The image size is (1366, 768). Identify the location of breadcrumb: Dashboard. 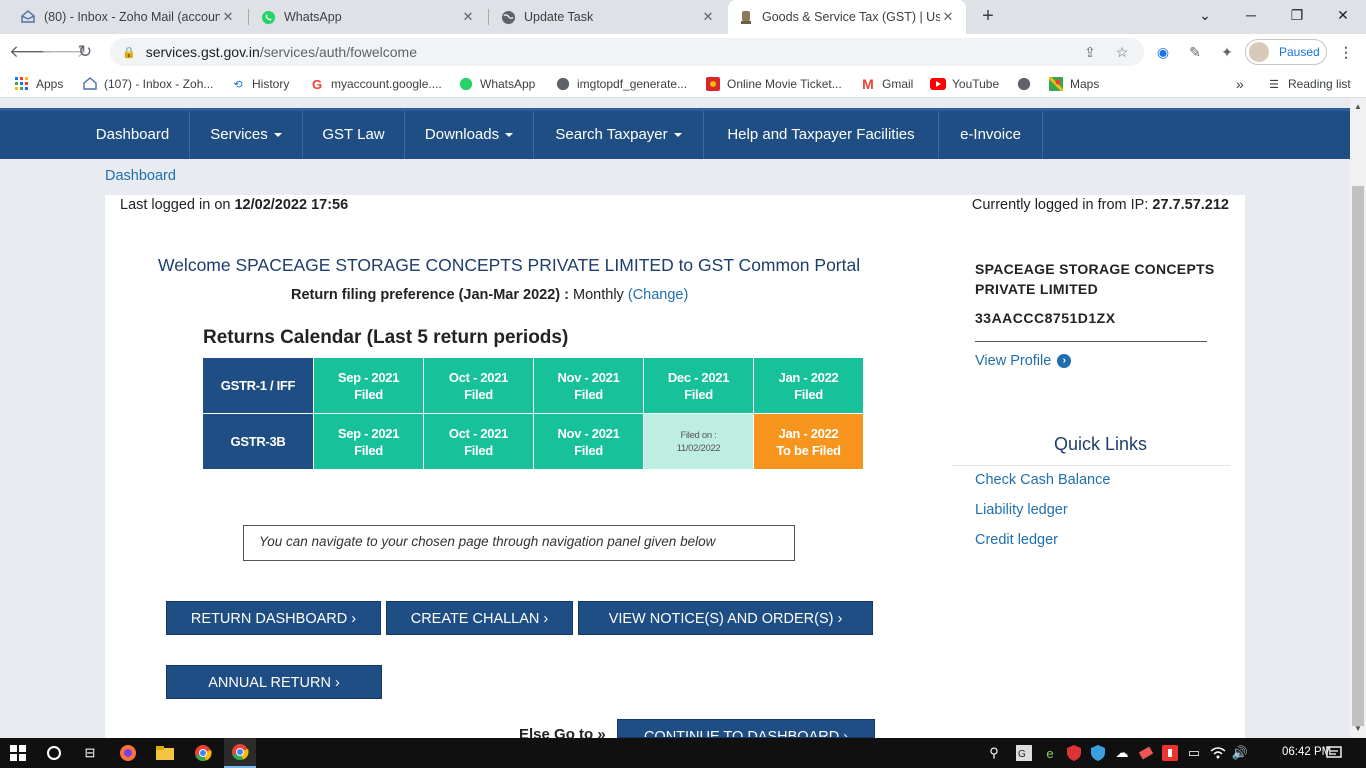
(140, 176).